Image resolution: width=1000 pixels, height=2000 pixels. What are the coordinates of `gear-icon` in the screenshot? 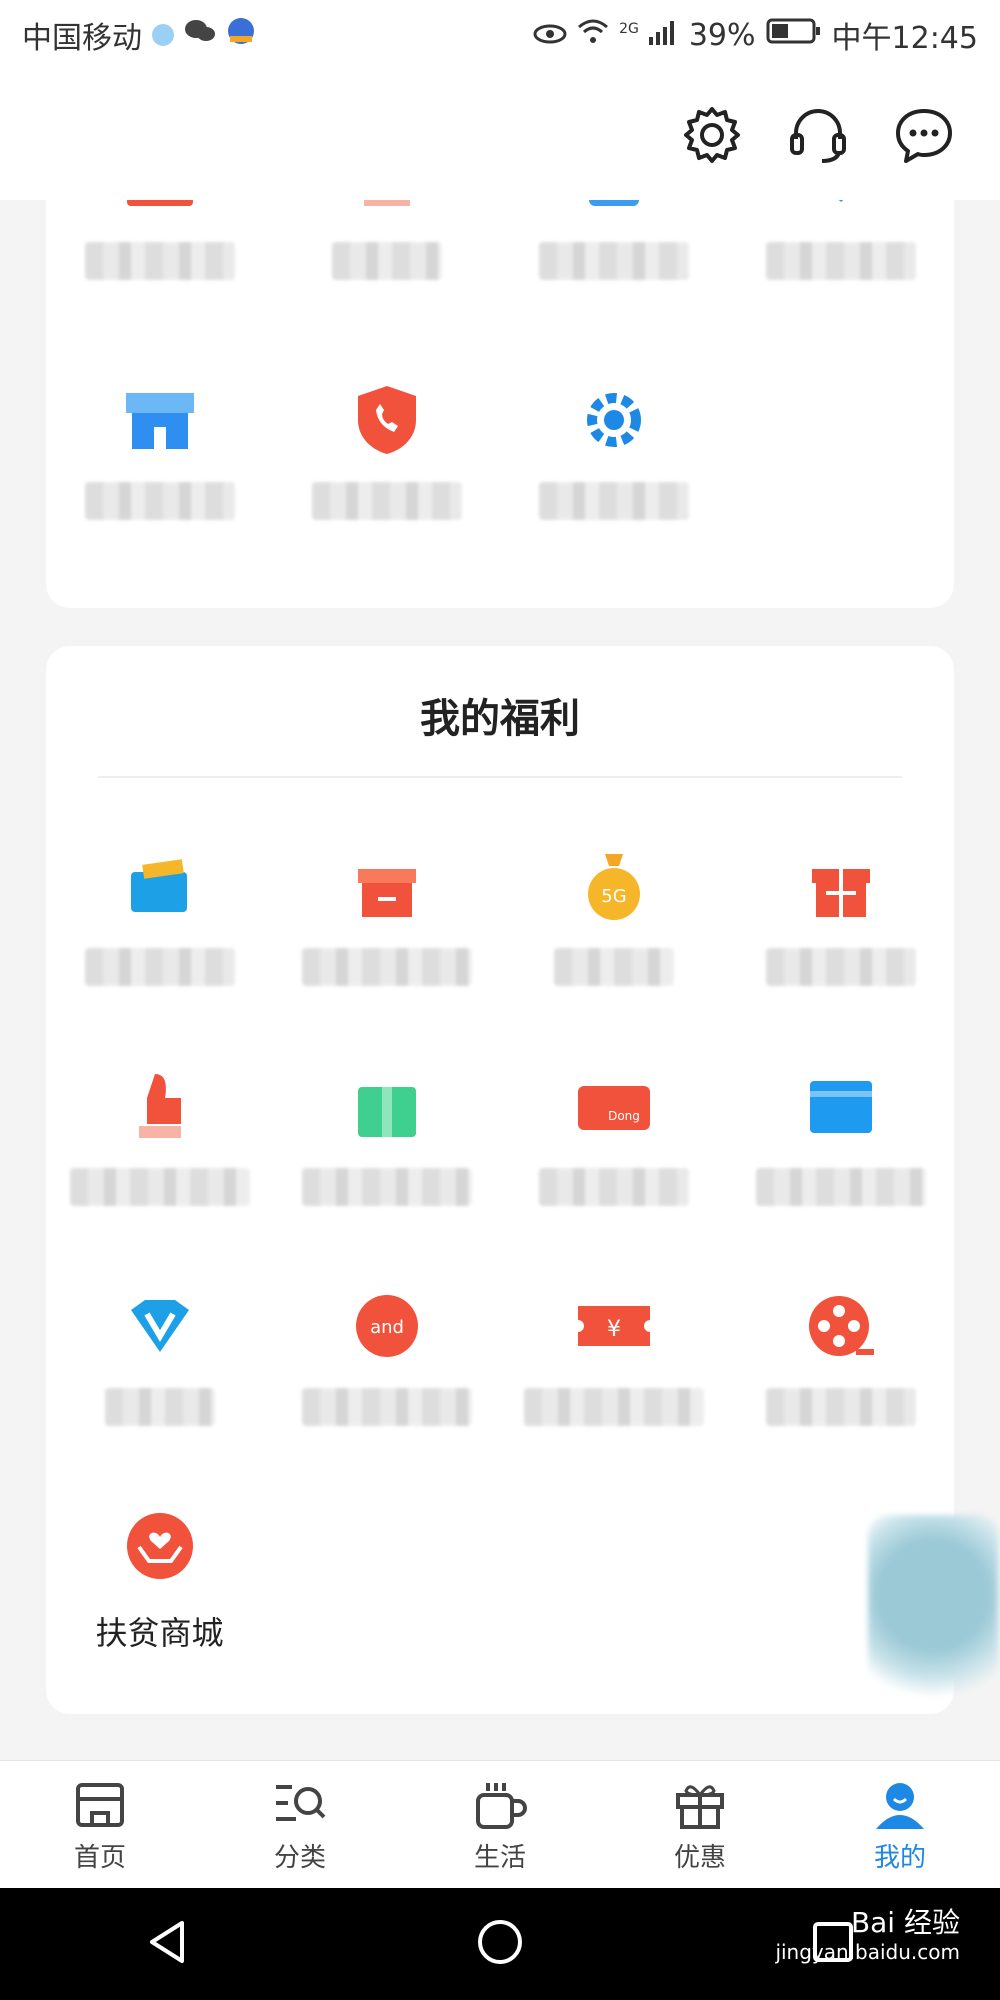 It's located at (712, 135).